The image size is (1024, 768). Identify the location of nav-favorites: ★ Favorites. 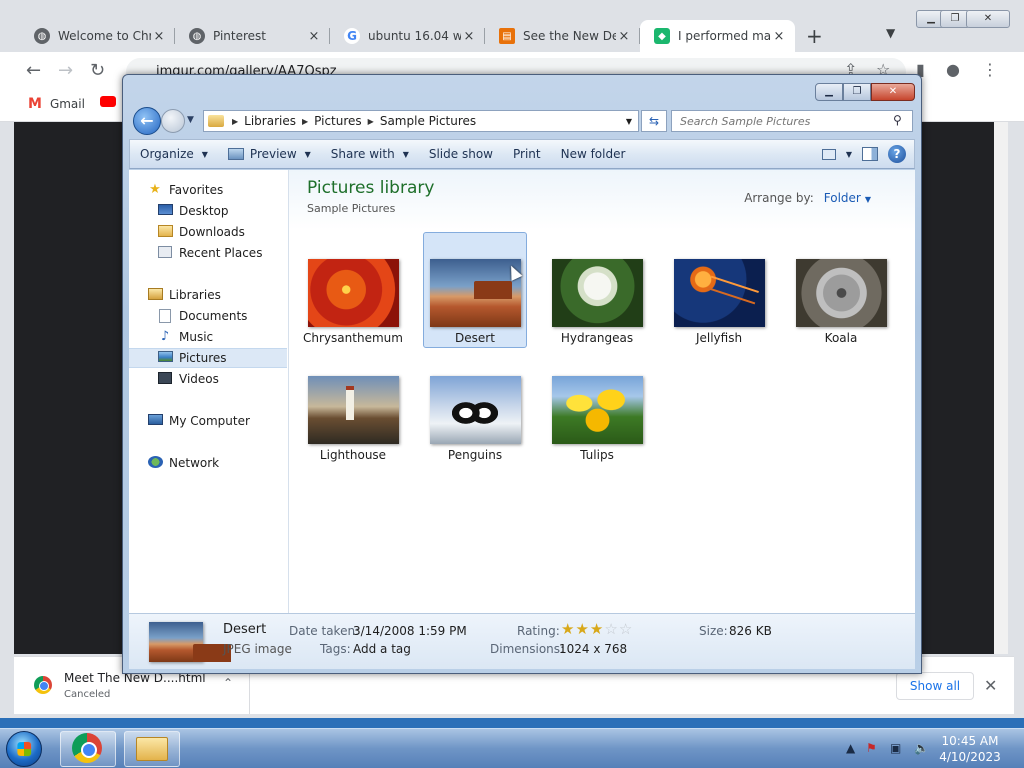
(208, 190).